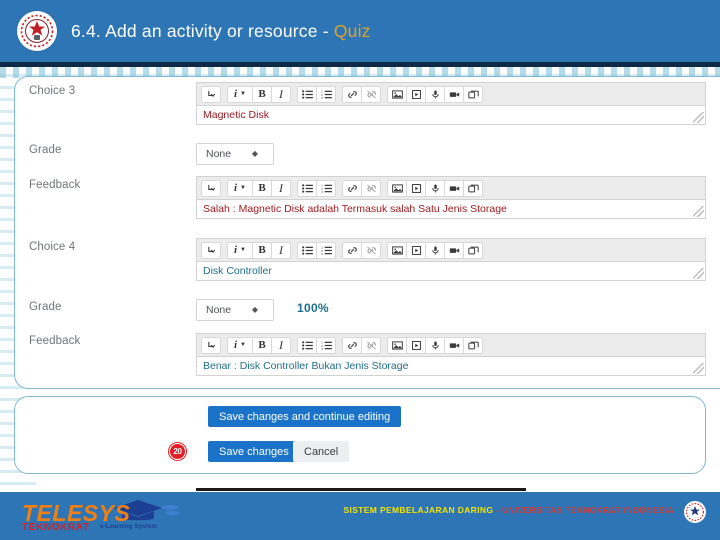  Describe the element at coordinates (45, 150) in the screenshot. I see `choice3-grade-label: Grade` at that location.